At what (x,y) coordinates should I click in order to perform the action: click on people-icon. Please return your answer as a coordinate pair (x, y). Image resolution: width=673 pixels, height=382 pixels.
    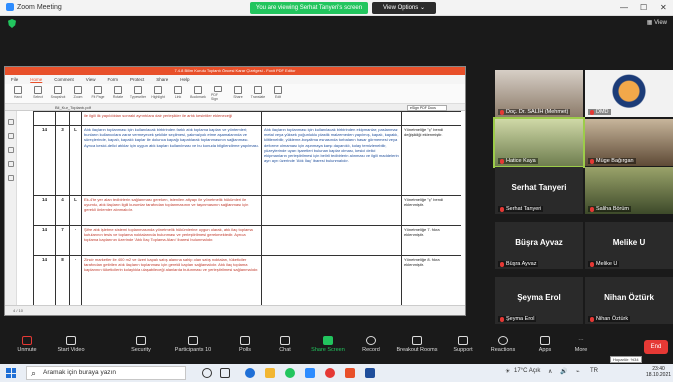
    Looking at the image, I should click on (193, 340).